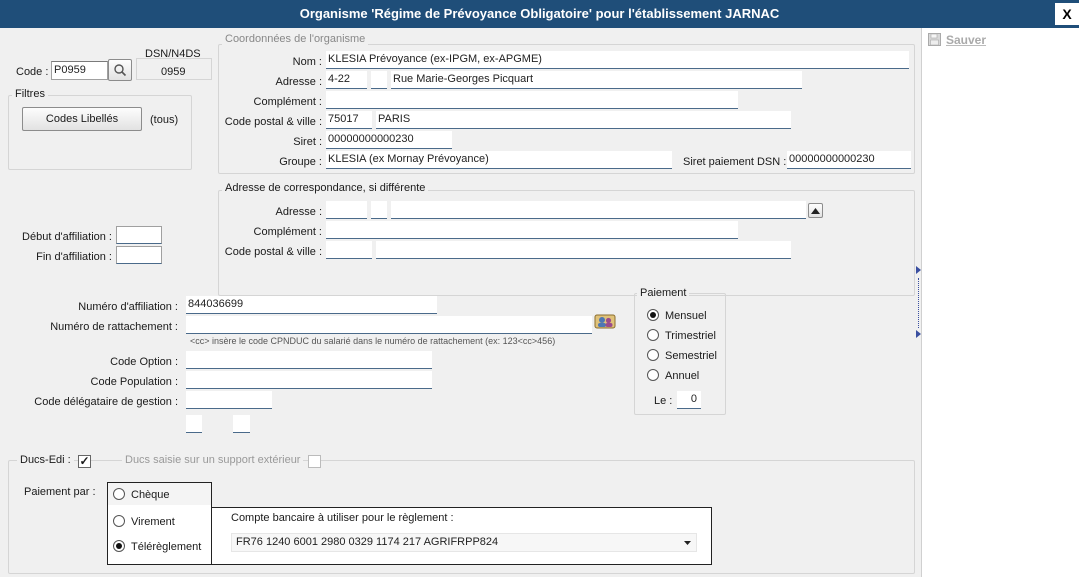  I want to click on debut-affiliation-label: Début d'affiliation :, so click(67, 237).